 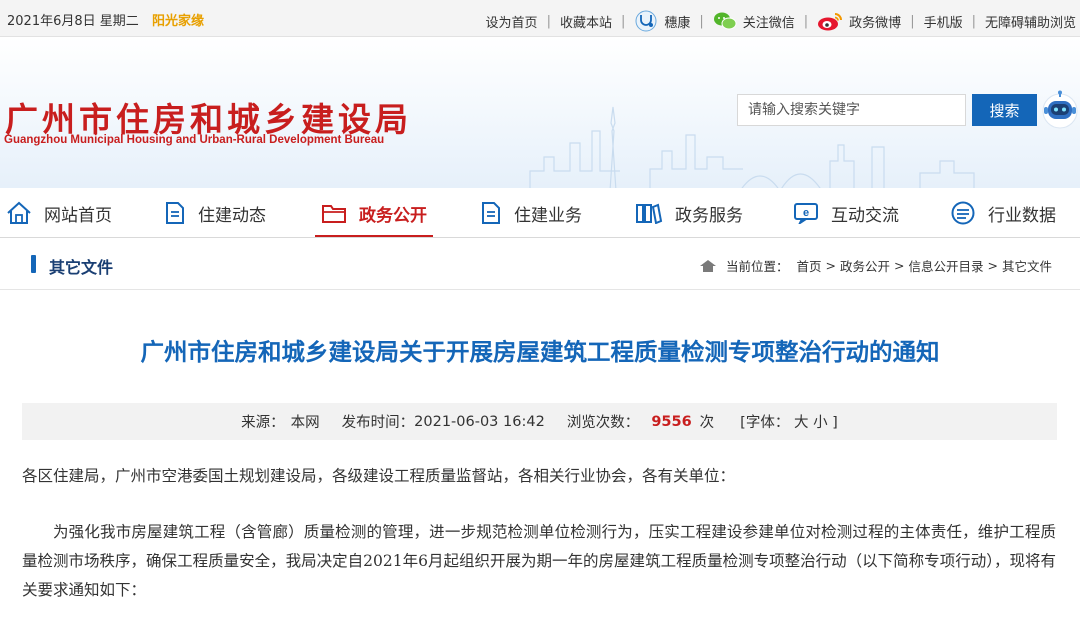 What do you see at coordinates (875, 23) in the screenshot?
I see `weibo-label: 政务微博` at bounding box center [875, 23].